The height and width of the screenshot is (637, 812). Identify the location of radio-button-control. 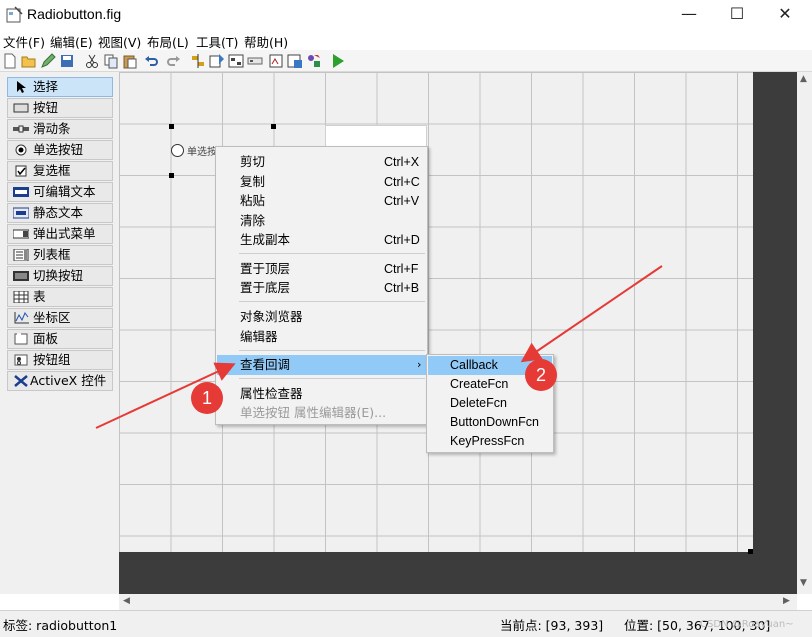
(177, 150).